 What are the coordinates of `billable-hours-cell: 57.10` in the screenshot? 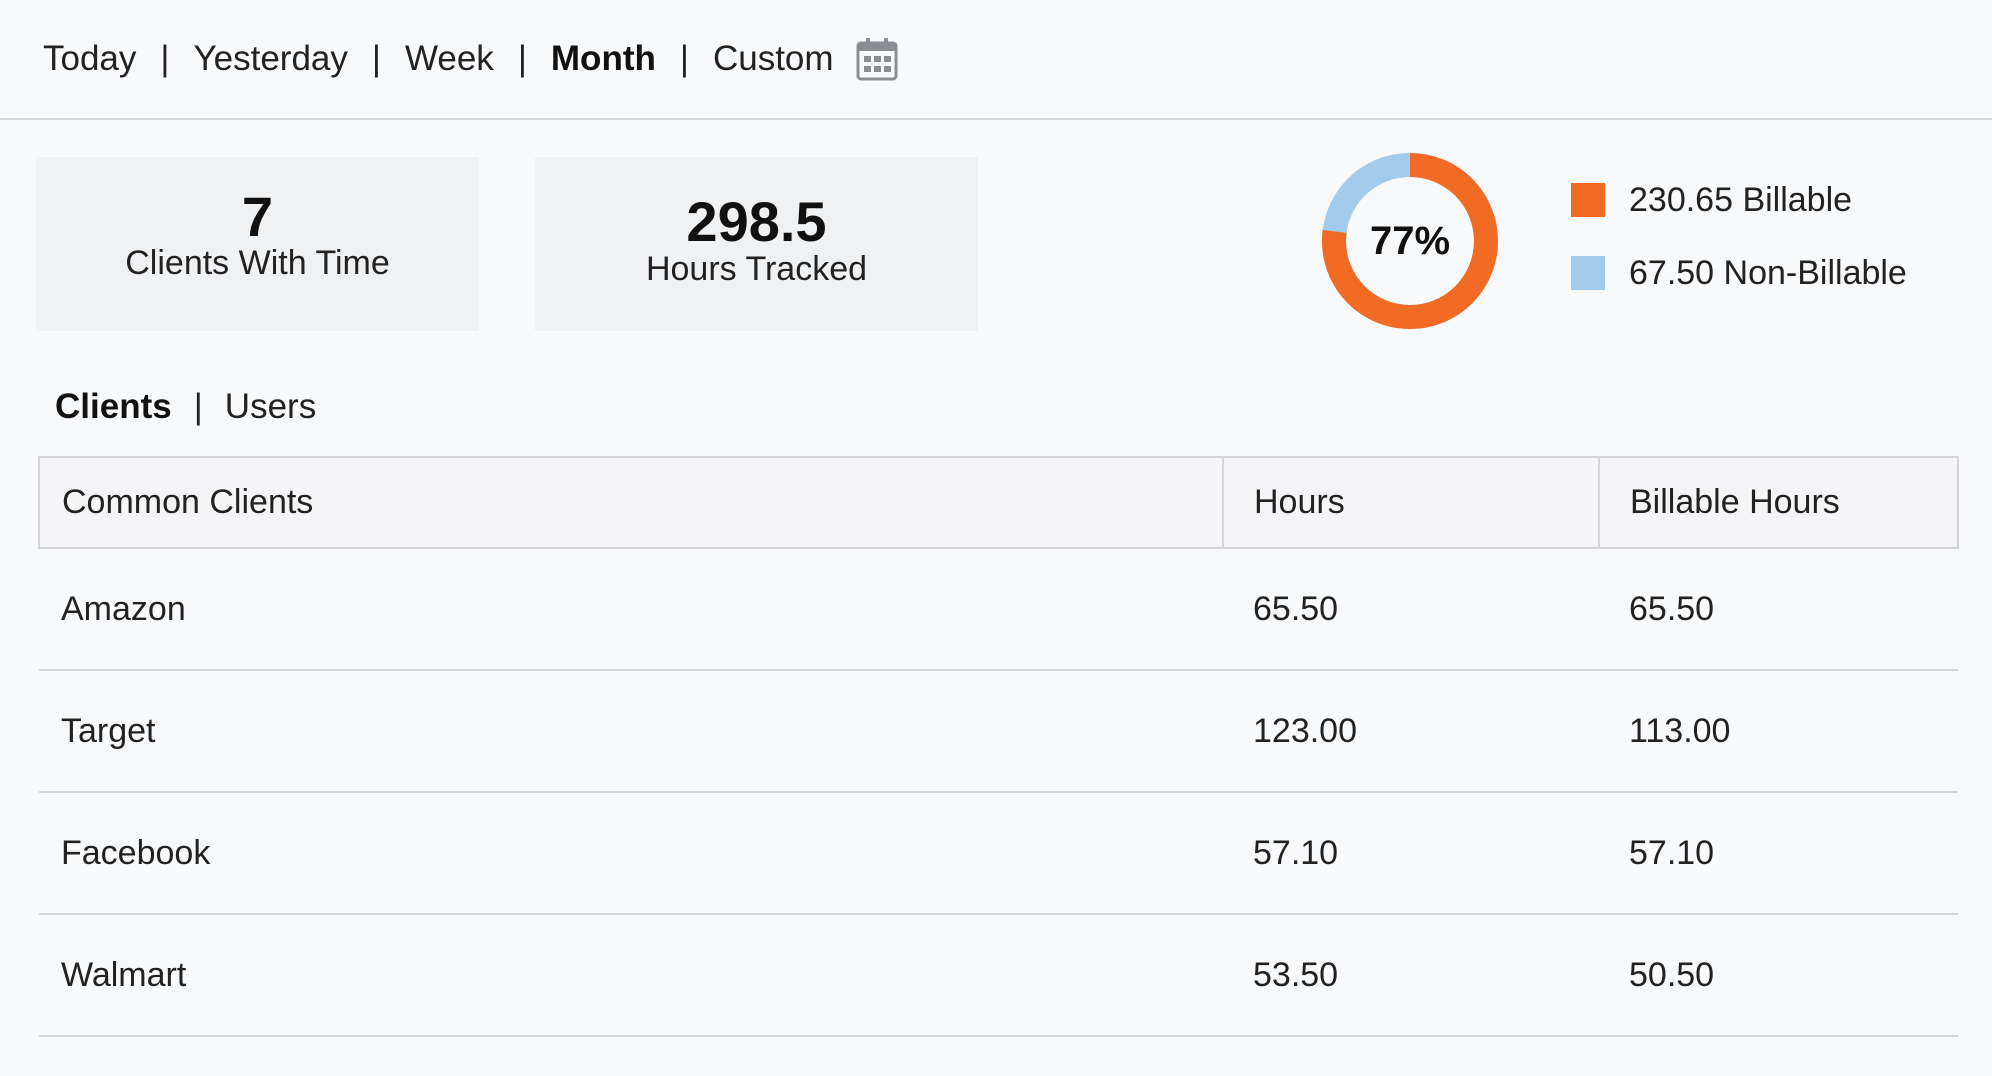 It's located at (1778, 853).